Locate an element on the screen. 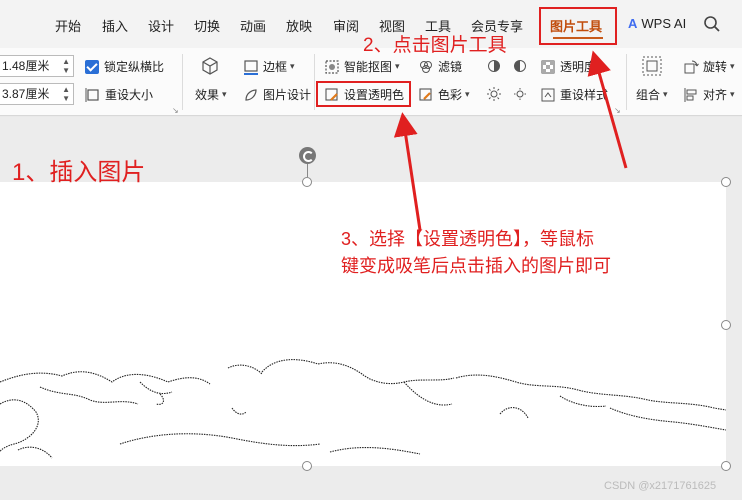  wps-ai-label: WPS AI is located at coordinates (664, 23).